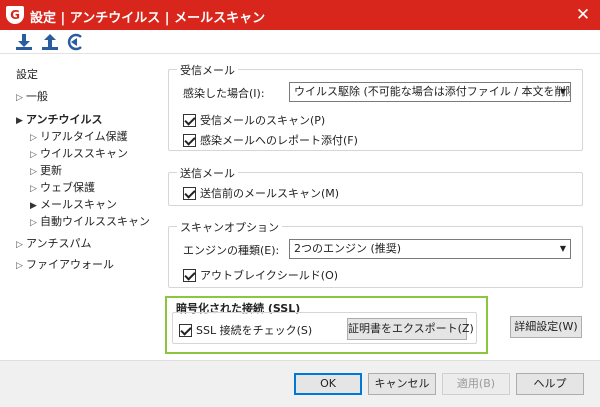 The image size is (600, 407). I want to click on toolbar, so click(300, 42).